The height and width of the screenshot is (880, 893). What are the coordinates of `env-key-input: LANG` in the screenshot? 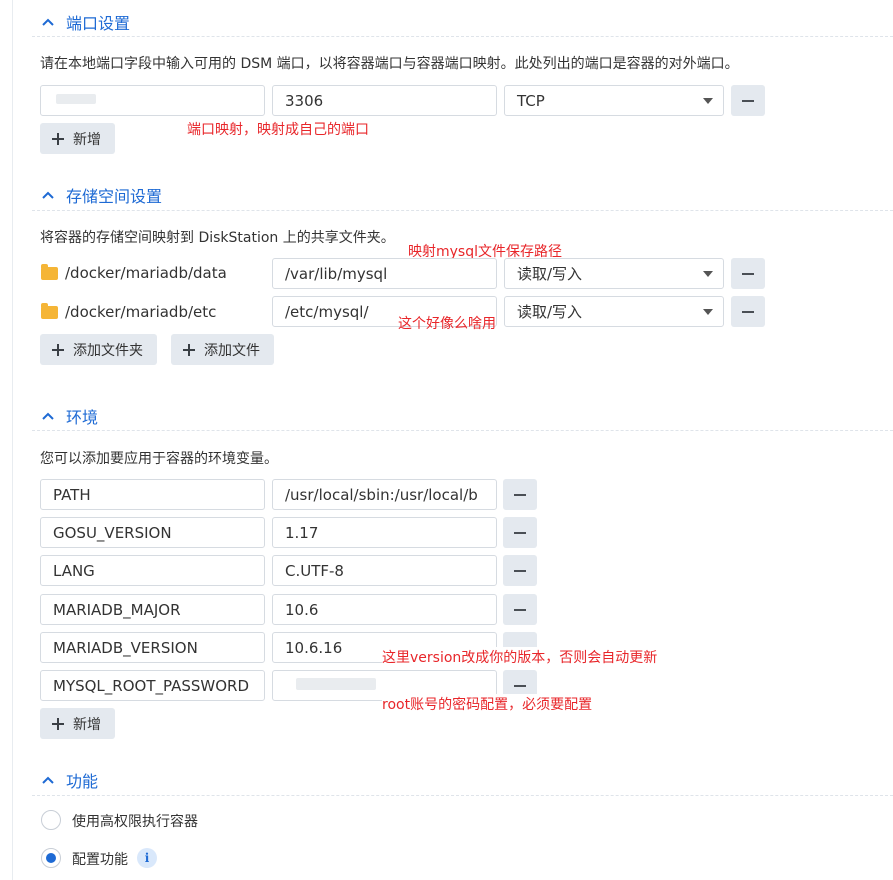 It's located at (152, 570).